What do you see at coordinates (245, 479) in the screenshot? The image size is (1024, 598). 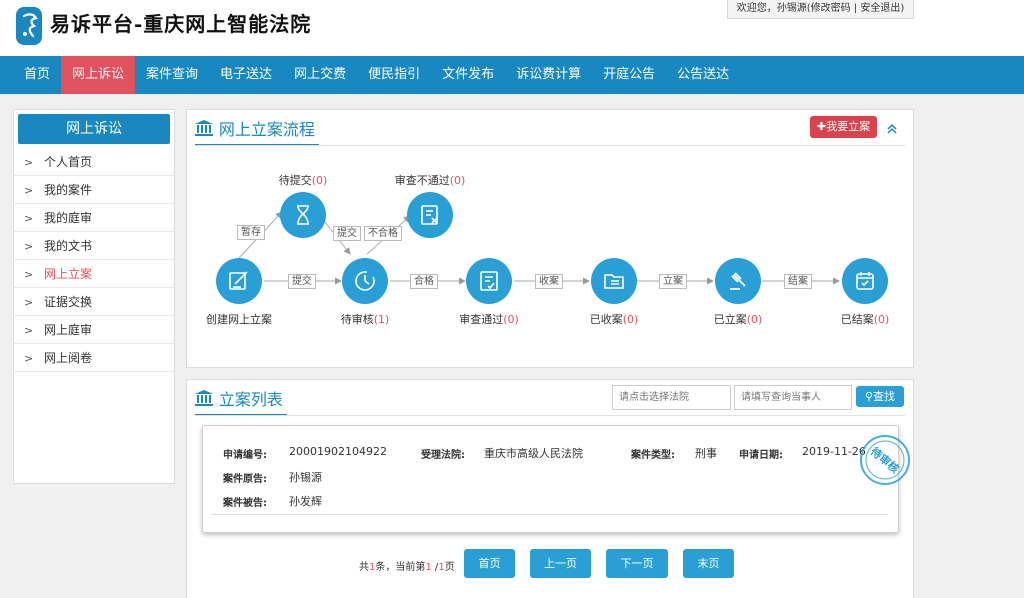 I see `plaintiff-label: 案件原告:` at bounding box center [245, 479].